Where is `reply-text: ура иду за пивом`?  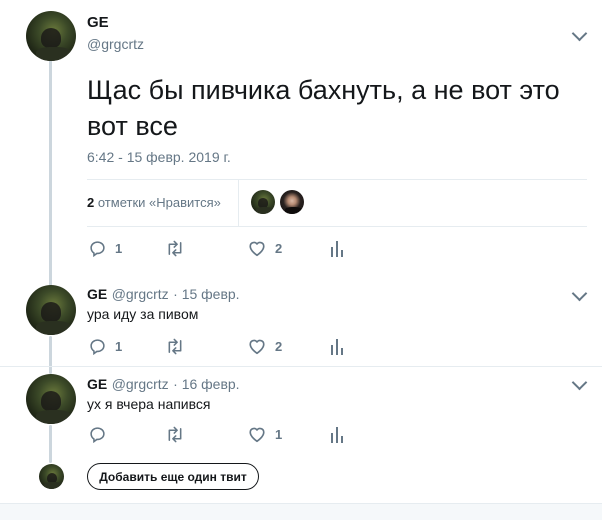
reply-text: ура иду за пивом is located at coordinates (143, 314).